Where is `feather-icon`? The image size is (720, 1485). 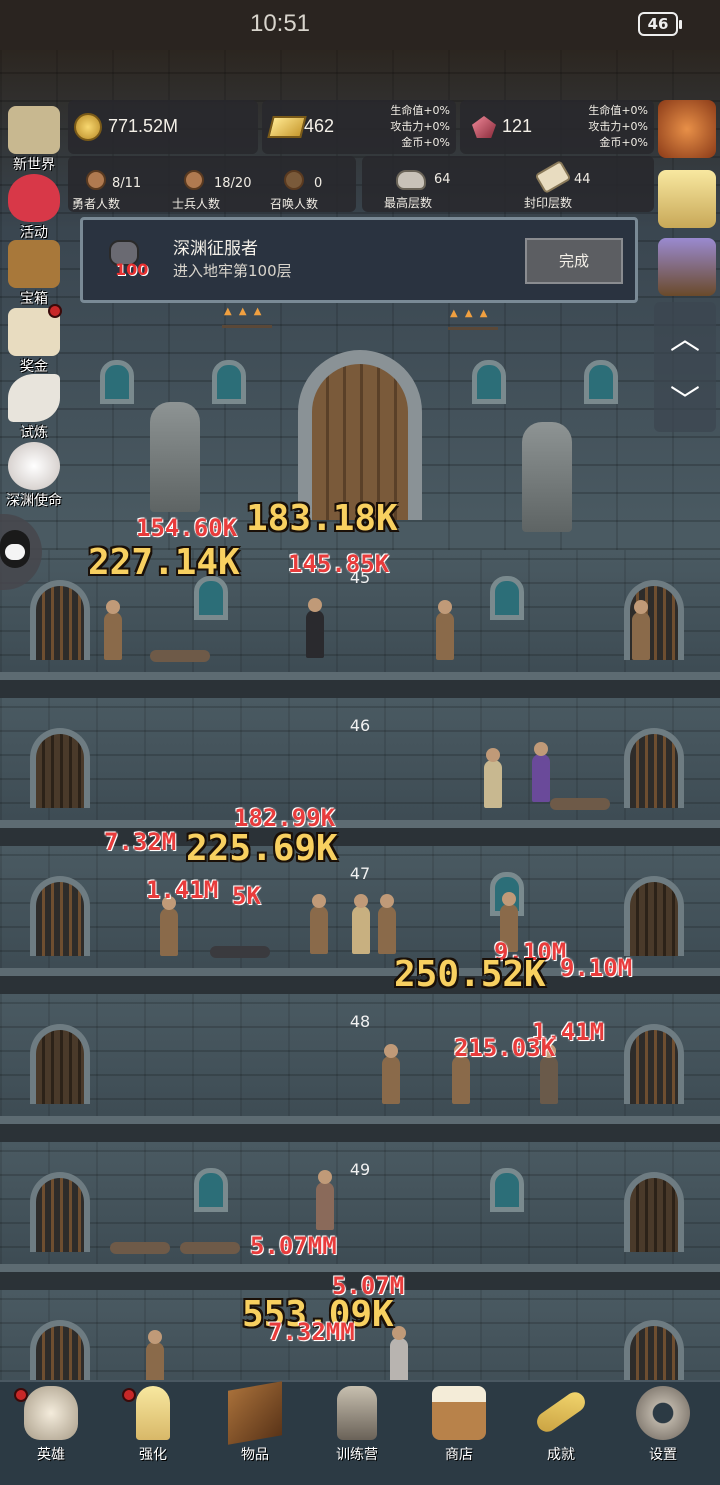 feather-icon is located at coordinates (34, 398).